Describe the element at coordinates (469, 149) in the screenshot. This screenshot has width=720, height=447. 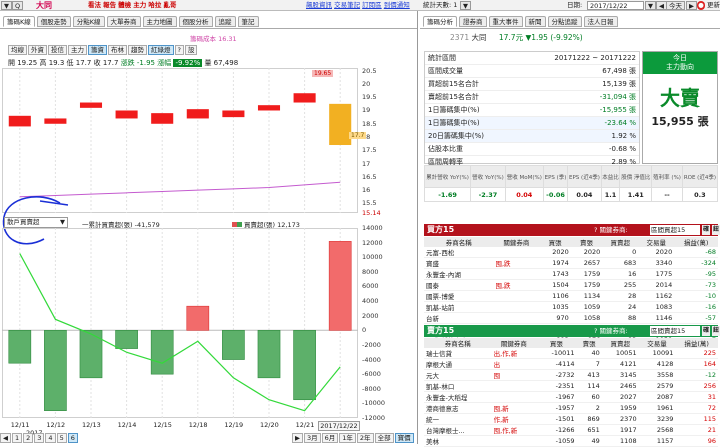
I see `stat-label: 佔股本比重` at that location.